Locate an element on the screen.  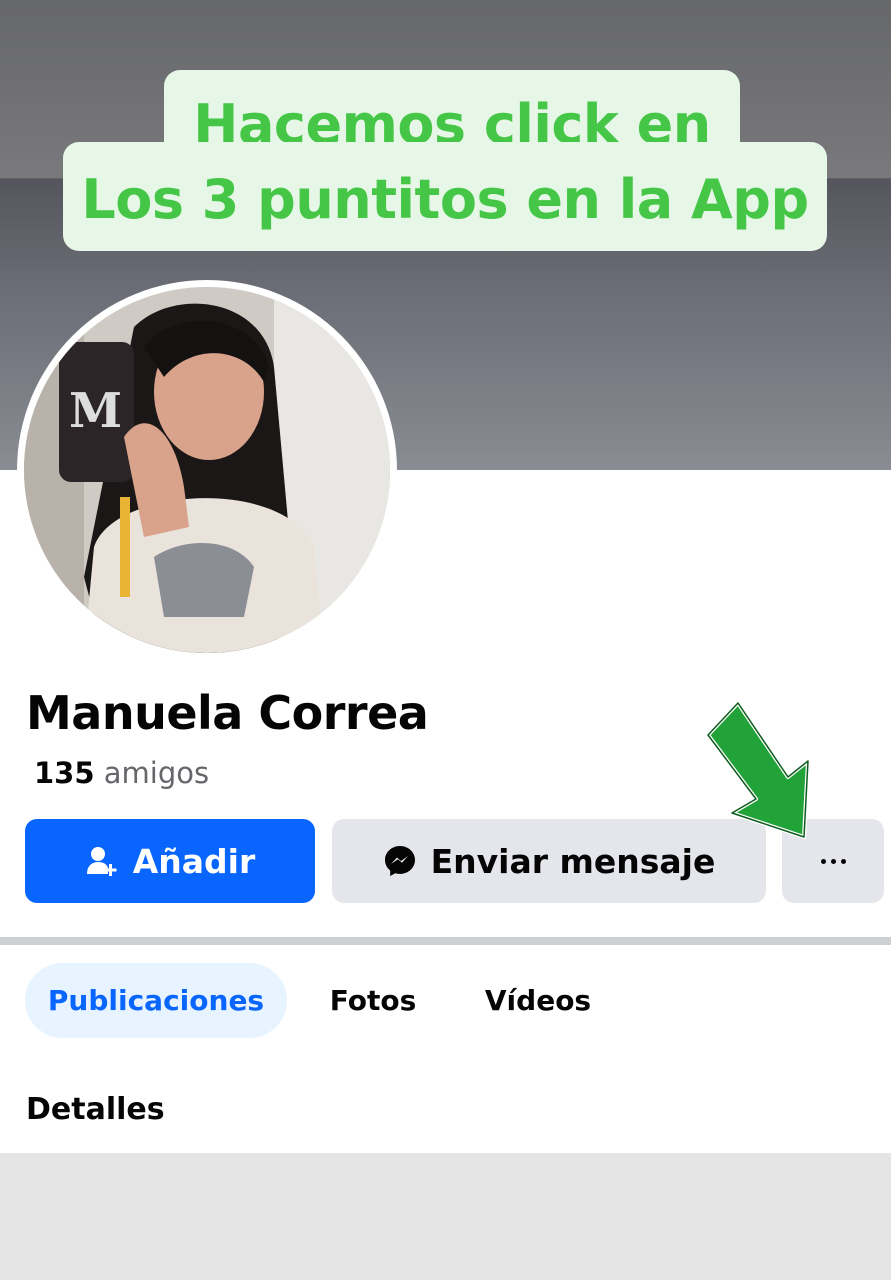
friends-label: amigos is located at coordinates (156, 773).